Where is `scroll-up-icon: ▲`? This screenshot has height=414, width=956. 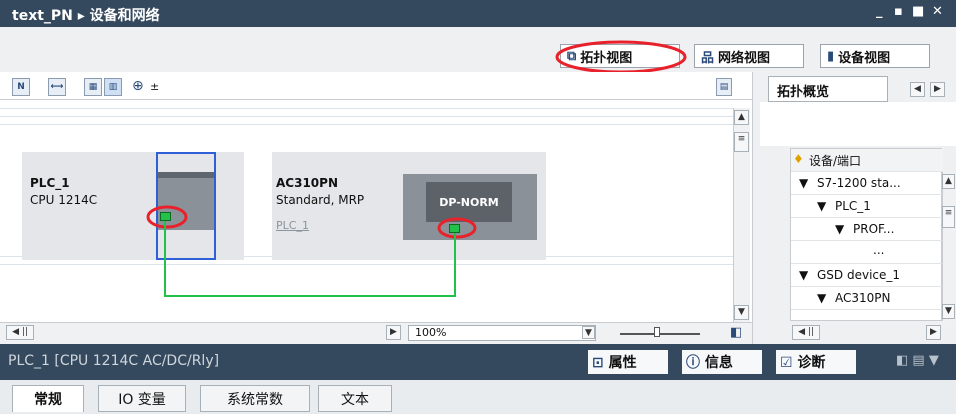
scroll-up-icon: ▲ is located at coordinates (741, 117).